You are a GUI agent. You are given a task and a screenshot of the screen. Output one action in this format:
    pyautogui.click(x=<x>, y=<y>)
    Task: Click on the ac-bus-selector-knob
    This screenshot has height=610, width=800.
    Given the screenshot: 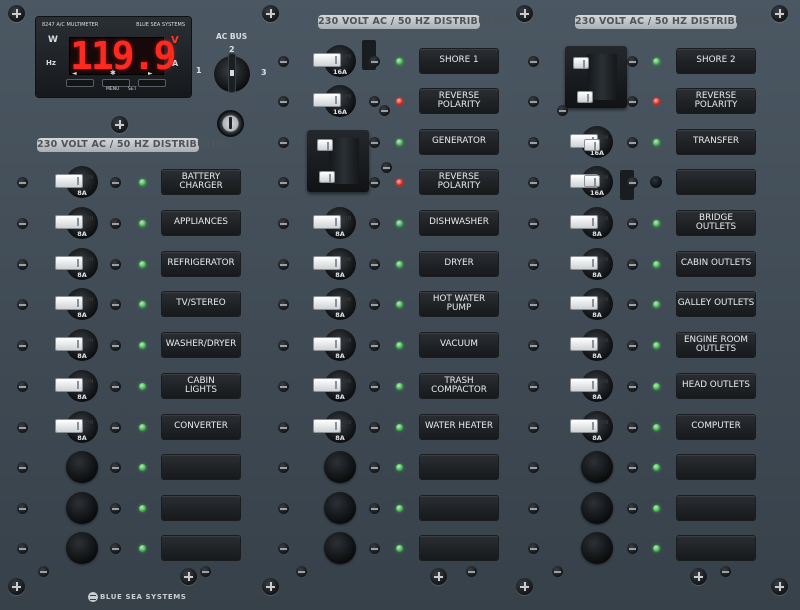 What is the action you would take?
    pyautogui.click(x=232, y=73)
    